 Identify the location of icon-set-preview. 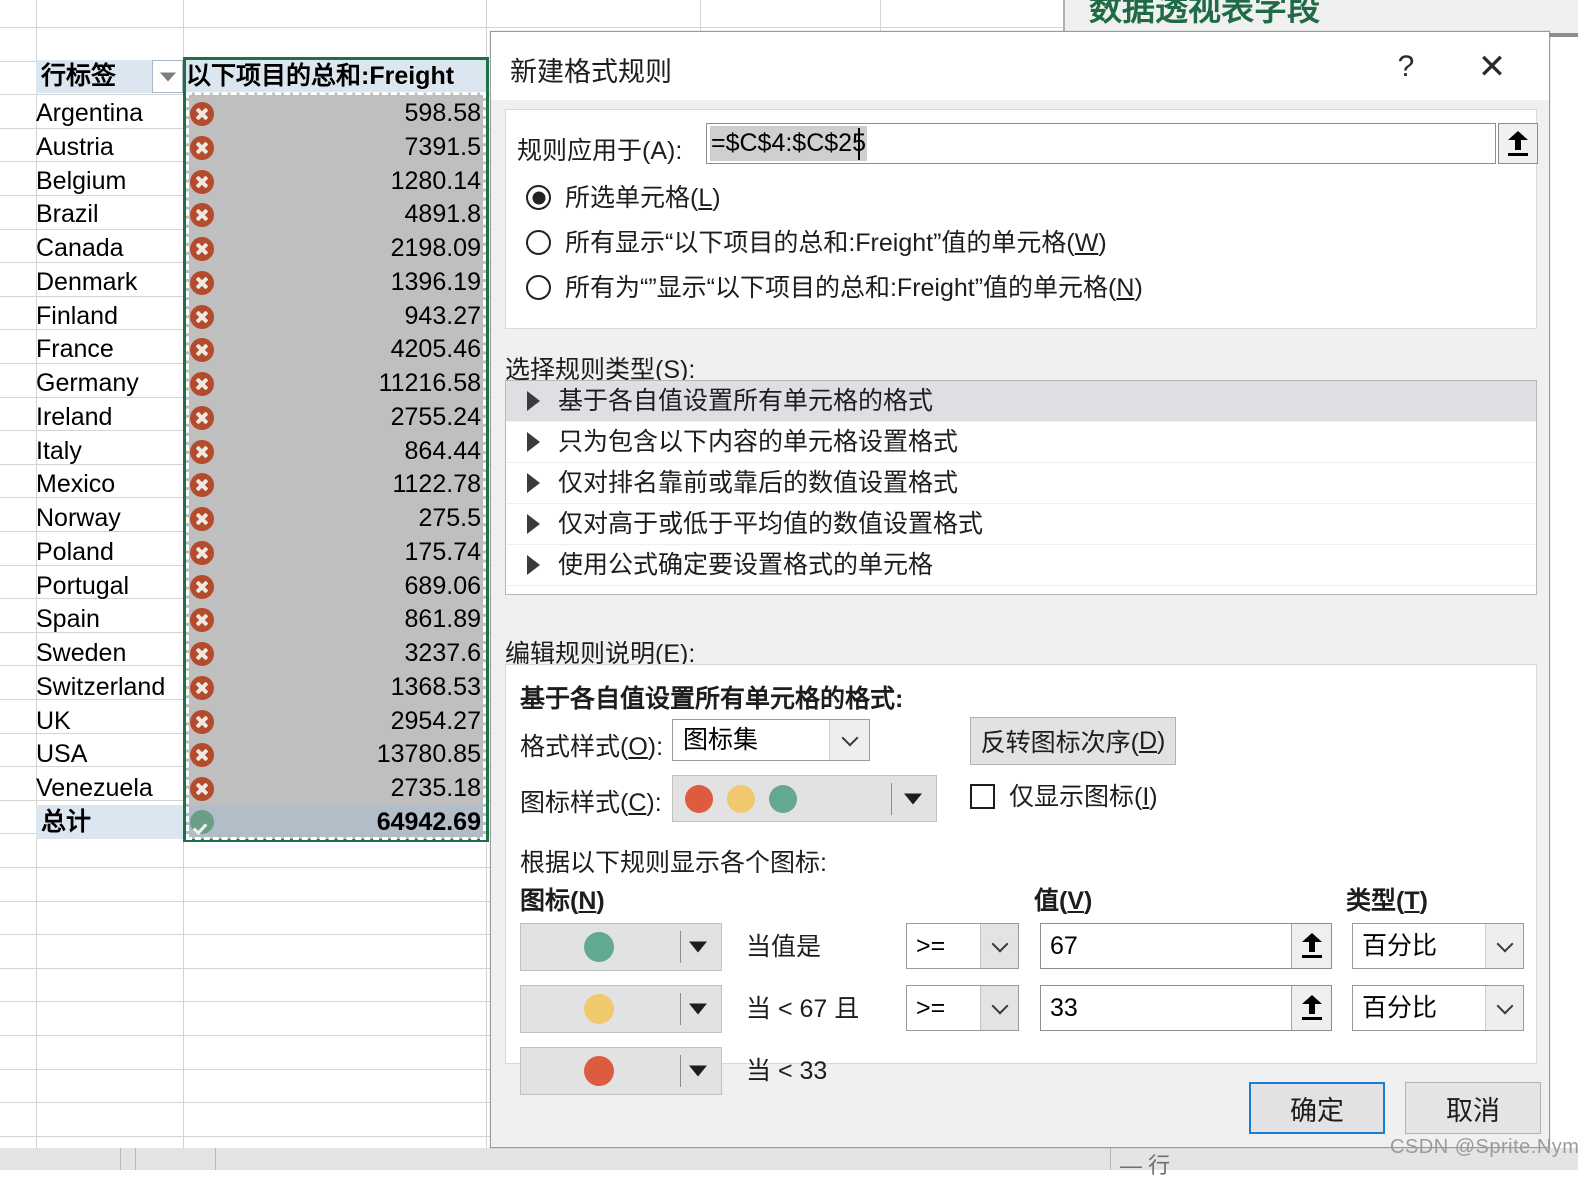
(741, 799).